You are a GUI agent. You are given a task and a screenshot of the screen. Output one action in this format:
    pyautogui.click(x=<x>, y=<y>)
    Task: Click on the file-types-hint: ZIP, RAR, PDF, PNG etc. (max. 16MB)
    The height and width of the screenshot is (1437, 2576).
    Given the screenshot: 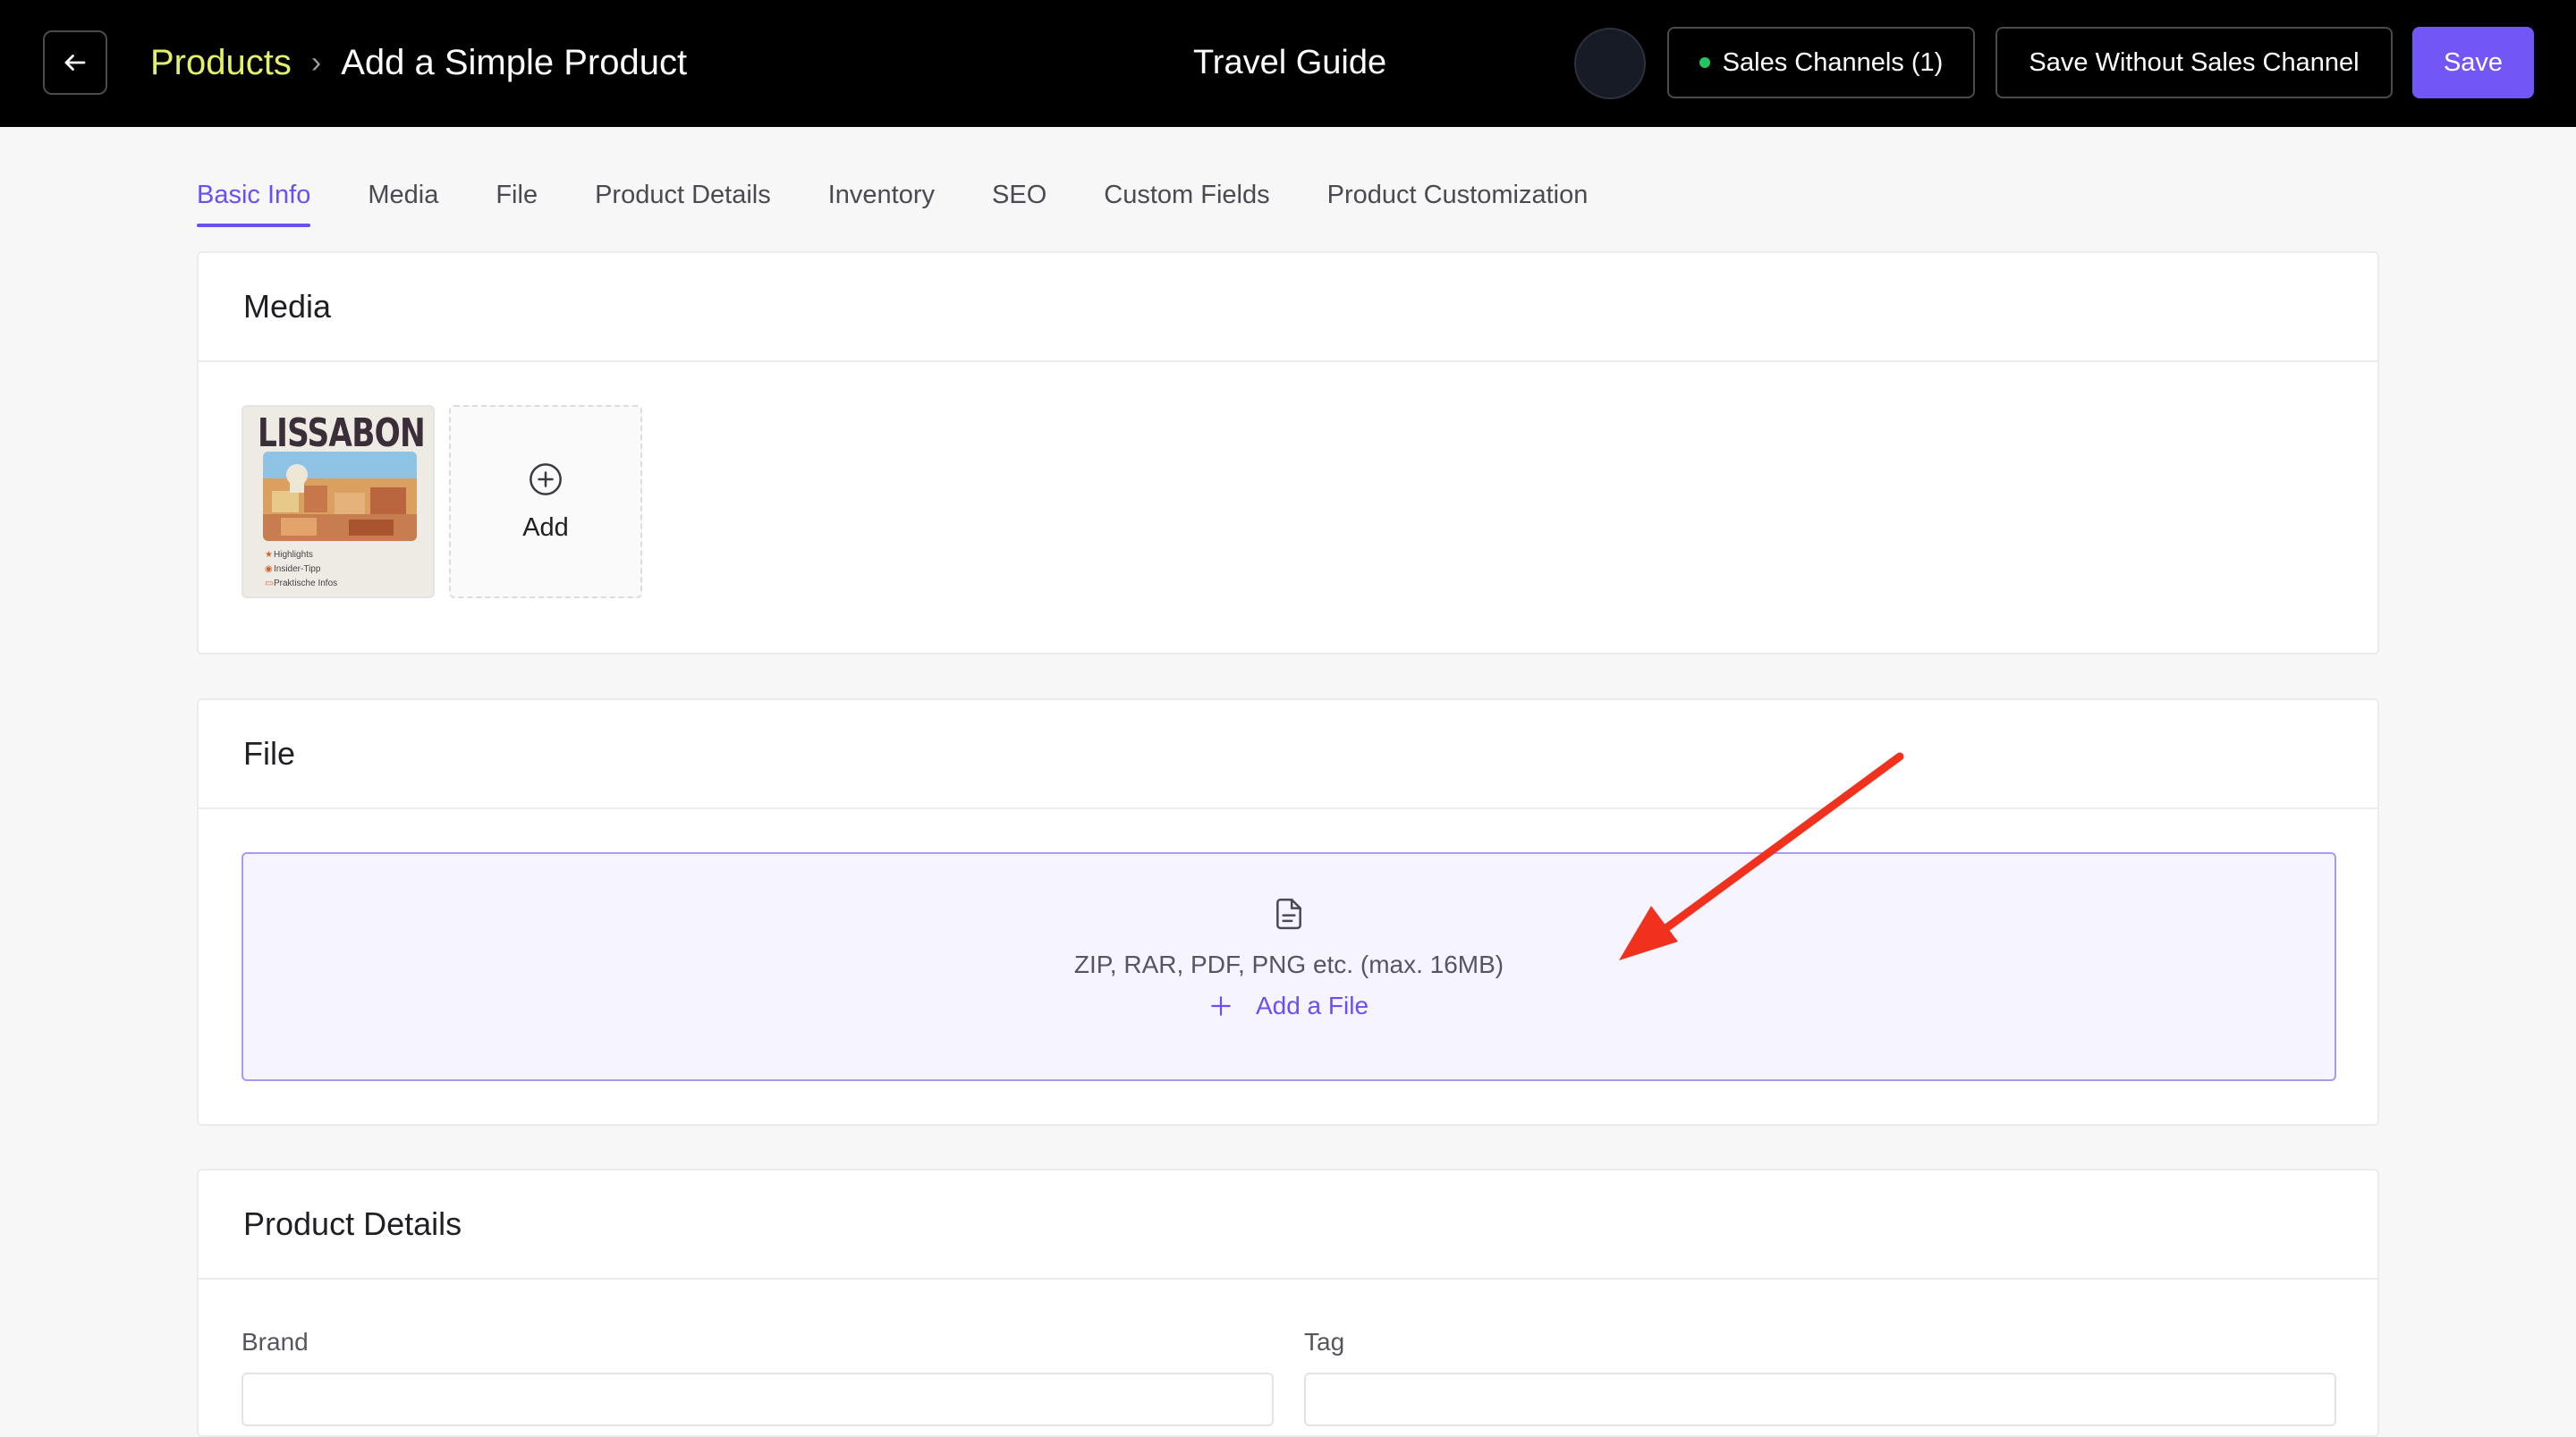 What is the action you would take?
    pyautogui.click(x=1288, y=965)
    